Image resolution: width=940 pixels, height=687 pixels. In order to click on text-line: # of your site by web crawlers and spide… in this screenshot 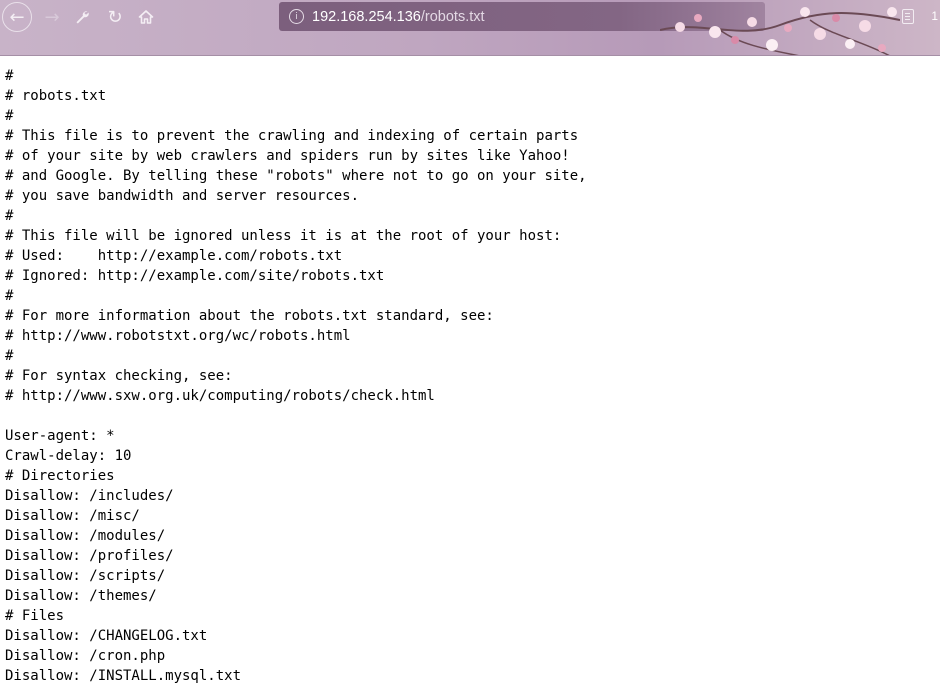, I will do `click(287, 156)`.